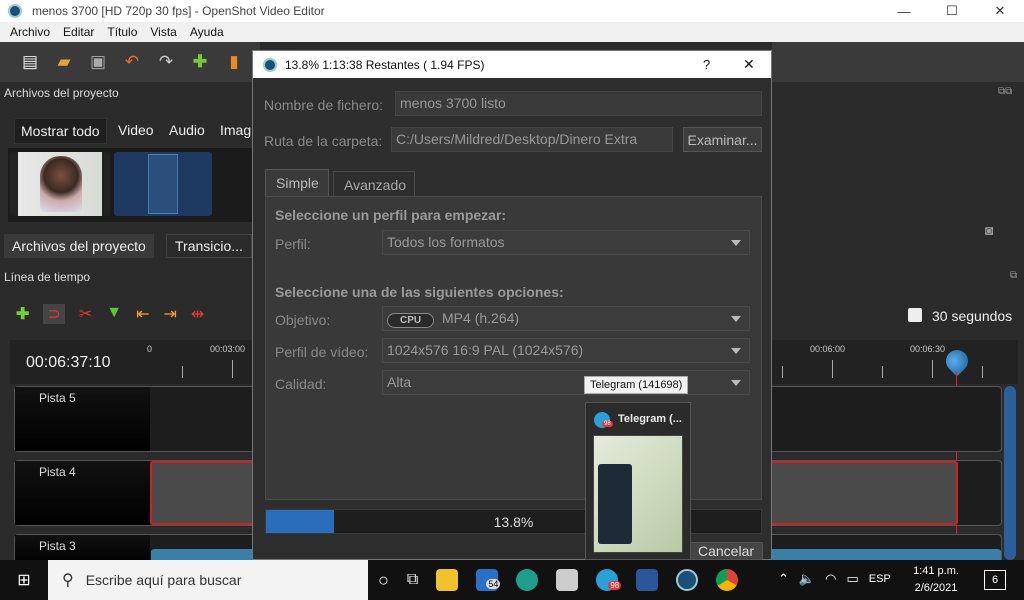 Image resolution: width=1024 pixels, height=600 pixels. What do you see at coordinates (68, 362) in the screenshot?
I see `timecode-display: 00:06:37:10` at bounding box center [68, 362].